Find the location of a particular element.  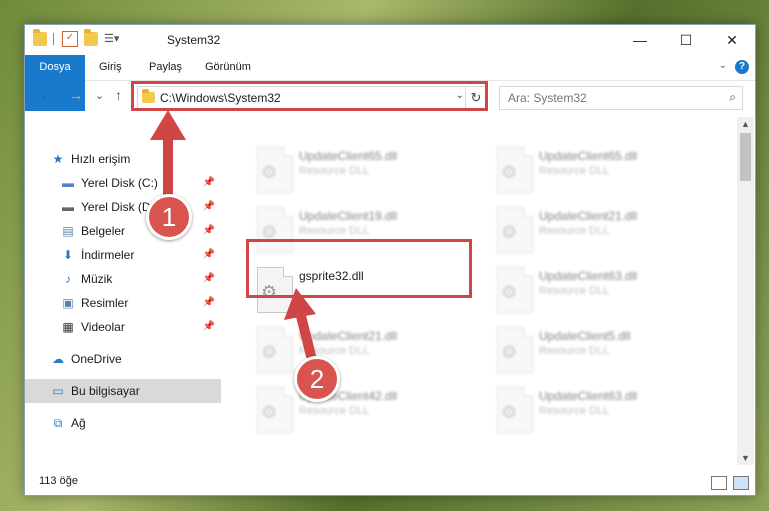

annotation-arrows is located at coordinates (233, 236).